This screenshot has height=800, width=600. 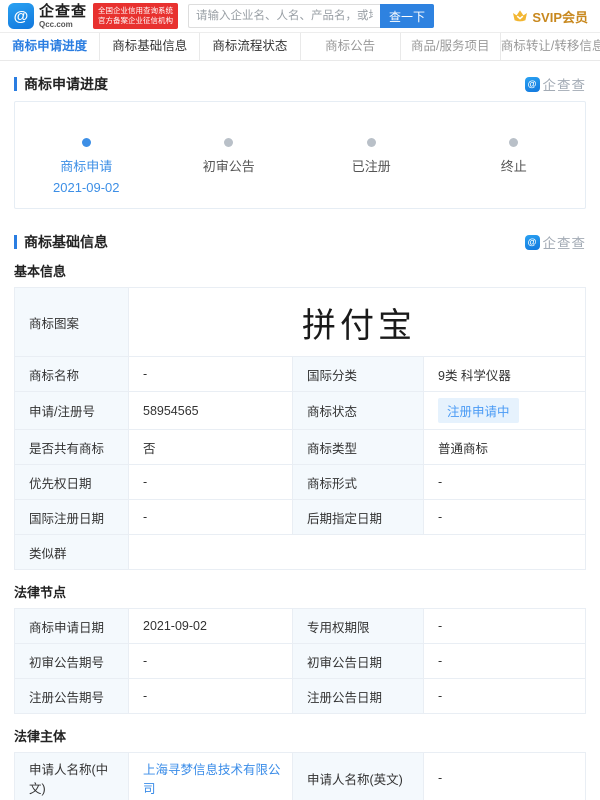 I want to click on field-value: 2021-09-02, so click(x=211, y=626).